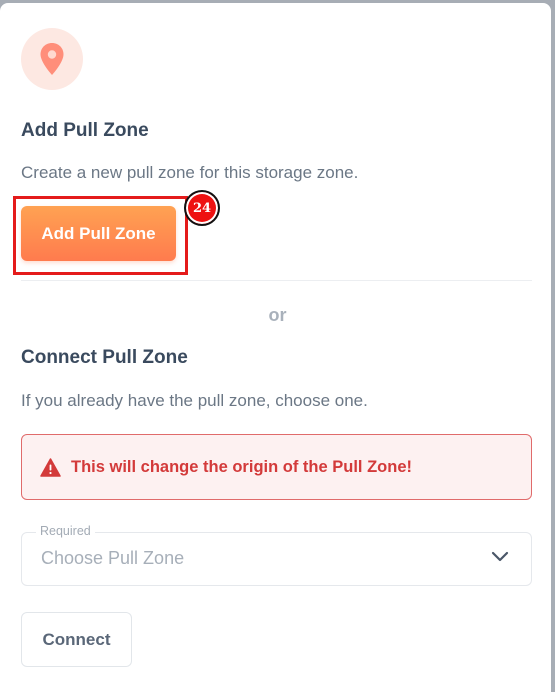 Image resolution: width=555 pixels, height=692 pixels. What do you see at coordinates (277, 315) in the screenshot?
I see `or-separator: or` at bounding box center [277, 315].